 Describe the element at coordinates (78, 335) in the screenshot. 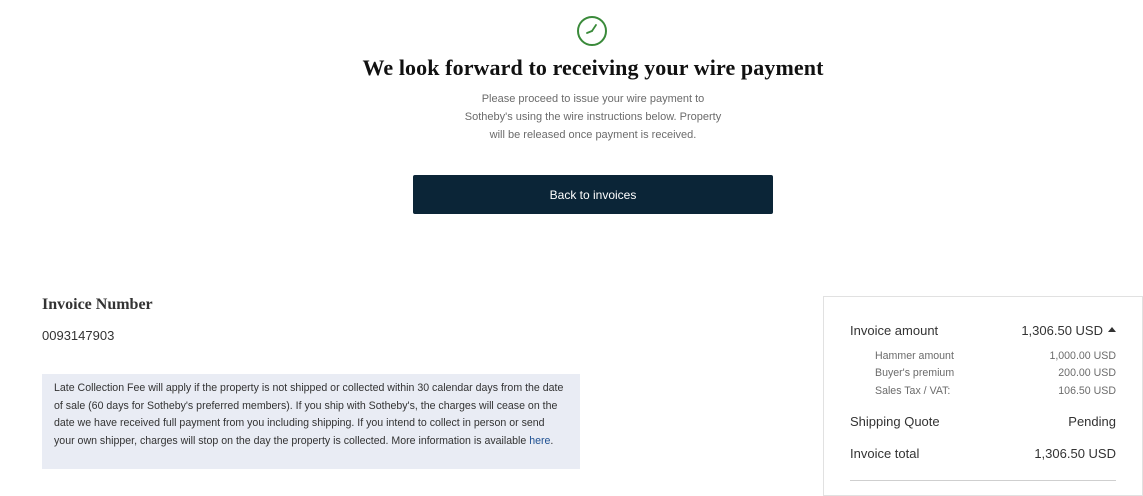

I see `invoice-number-value: 0093147903` at that location.